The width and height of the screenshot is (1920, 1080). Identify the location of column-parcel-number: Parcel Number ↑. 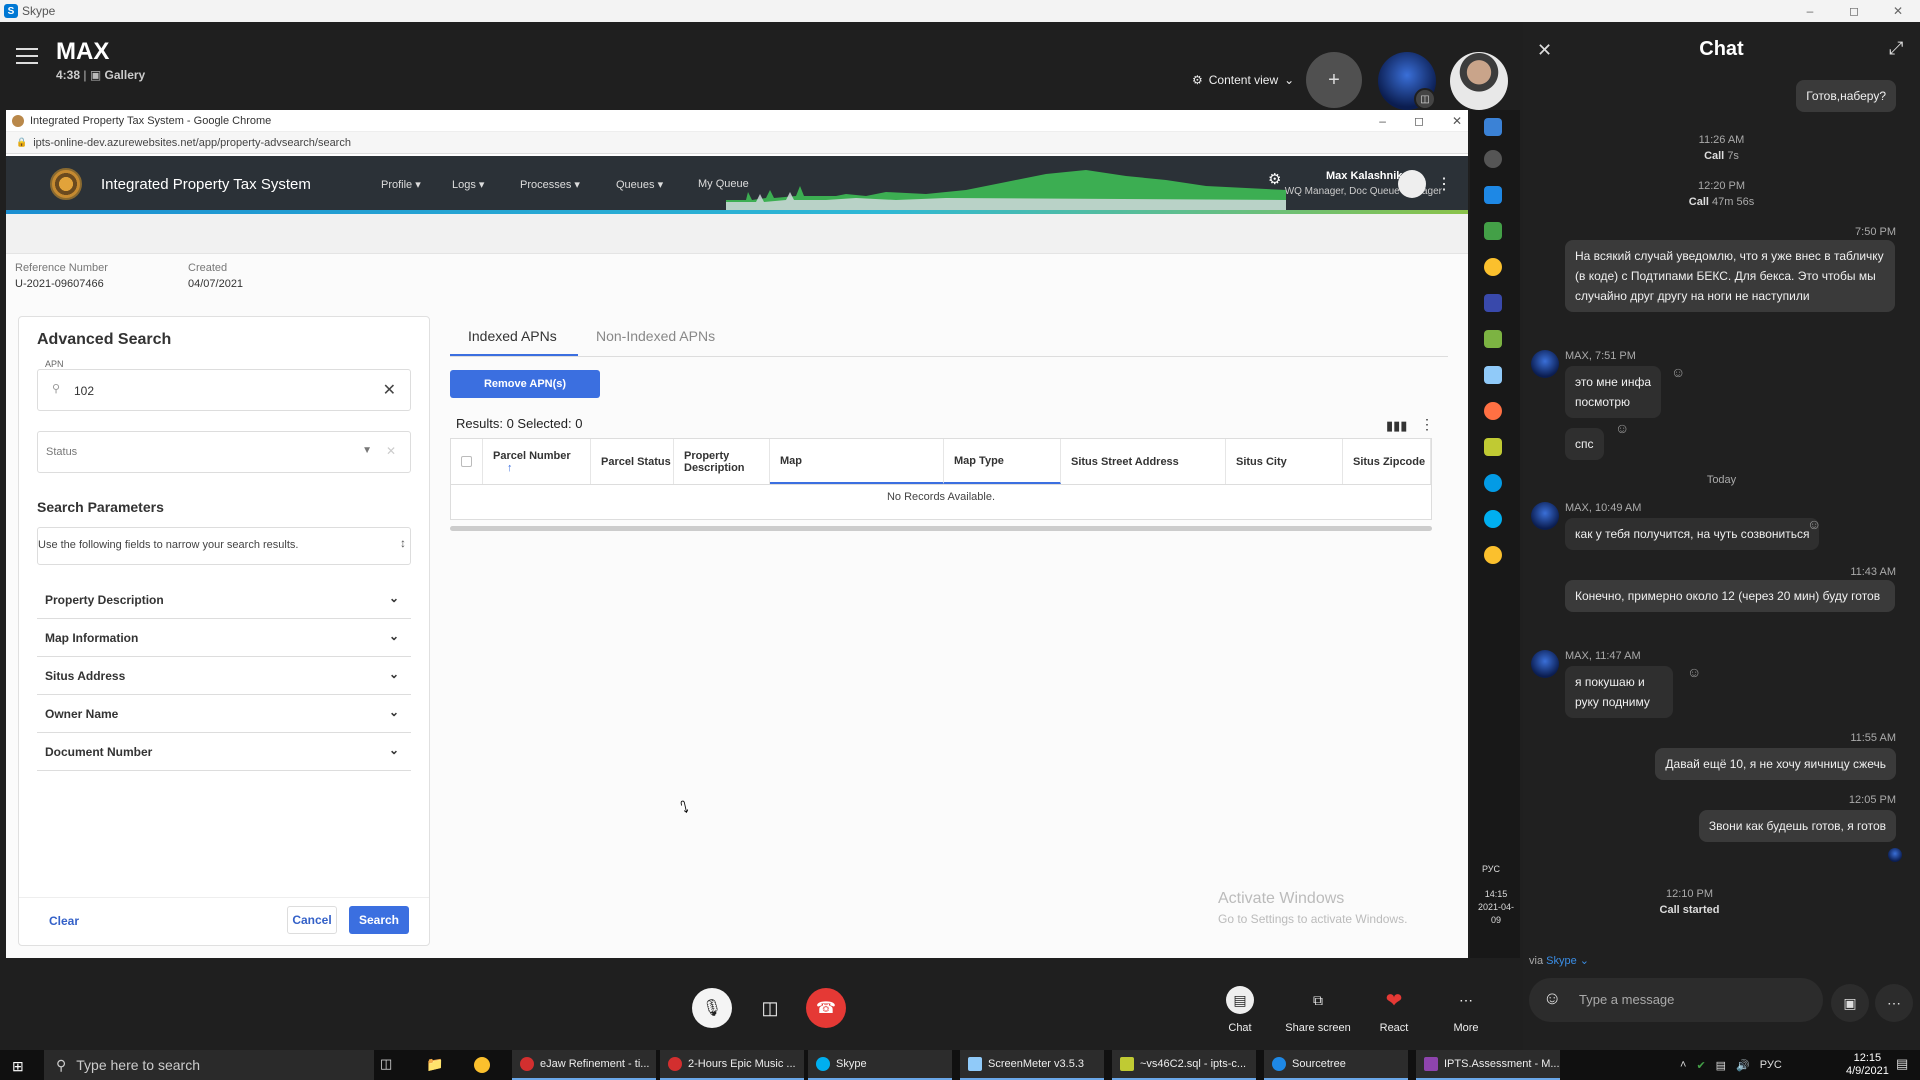
(537, 461).